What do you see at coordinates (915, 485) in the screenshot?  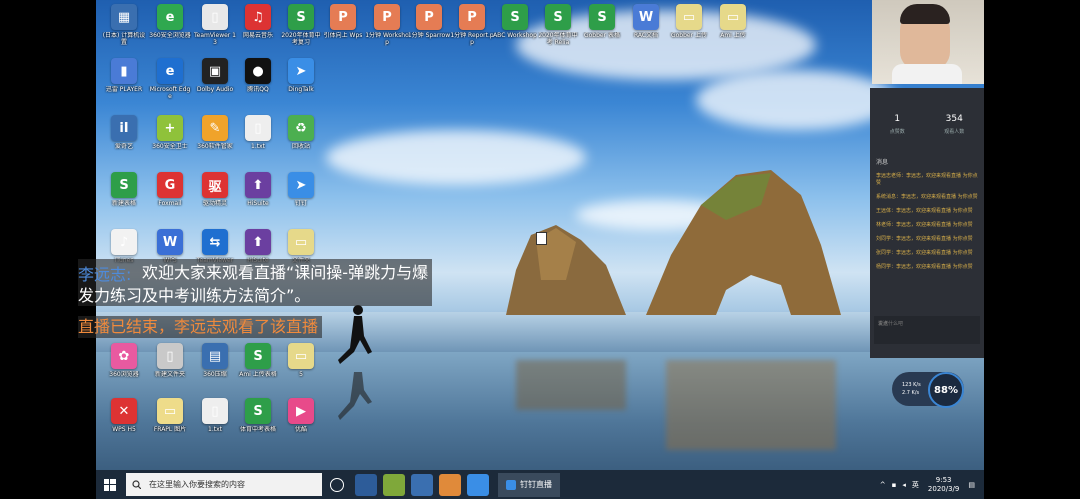 I see `tray-ime: 英` at bounding box center [915, 485].